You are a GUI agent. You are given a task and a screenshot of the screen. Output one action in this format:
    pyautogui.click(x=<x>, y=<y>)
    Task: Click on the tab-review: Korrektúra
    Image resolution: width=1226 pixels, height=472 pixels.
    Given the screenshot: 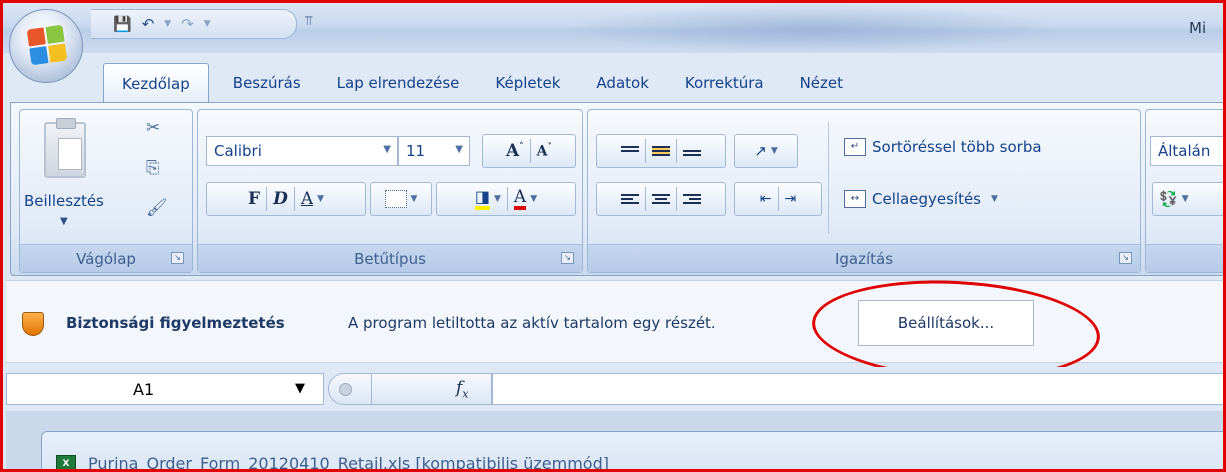 What is the action you would take?
    pyautogui.click(x=724, y=83)
    